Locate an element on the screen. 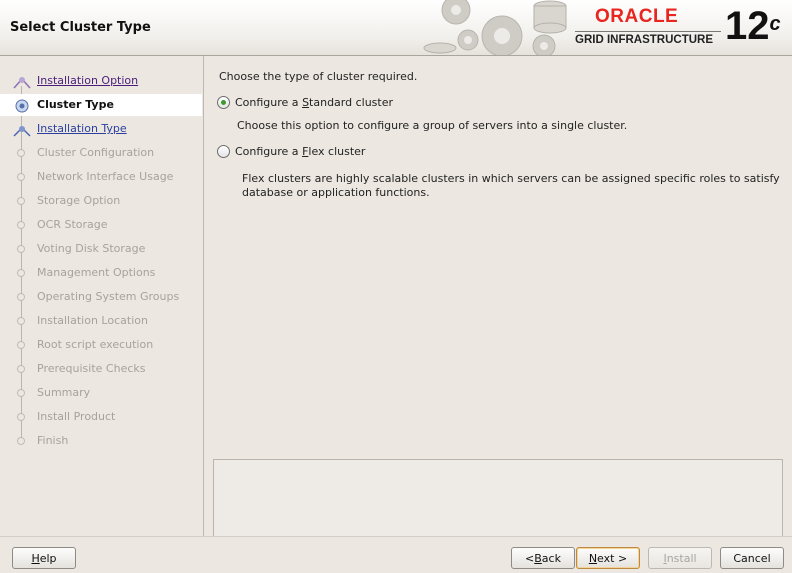  install-button: Install is located at coordinates (680, 558).